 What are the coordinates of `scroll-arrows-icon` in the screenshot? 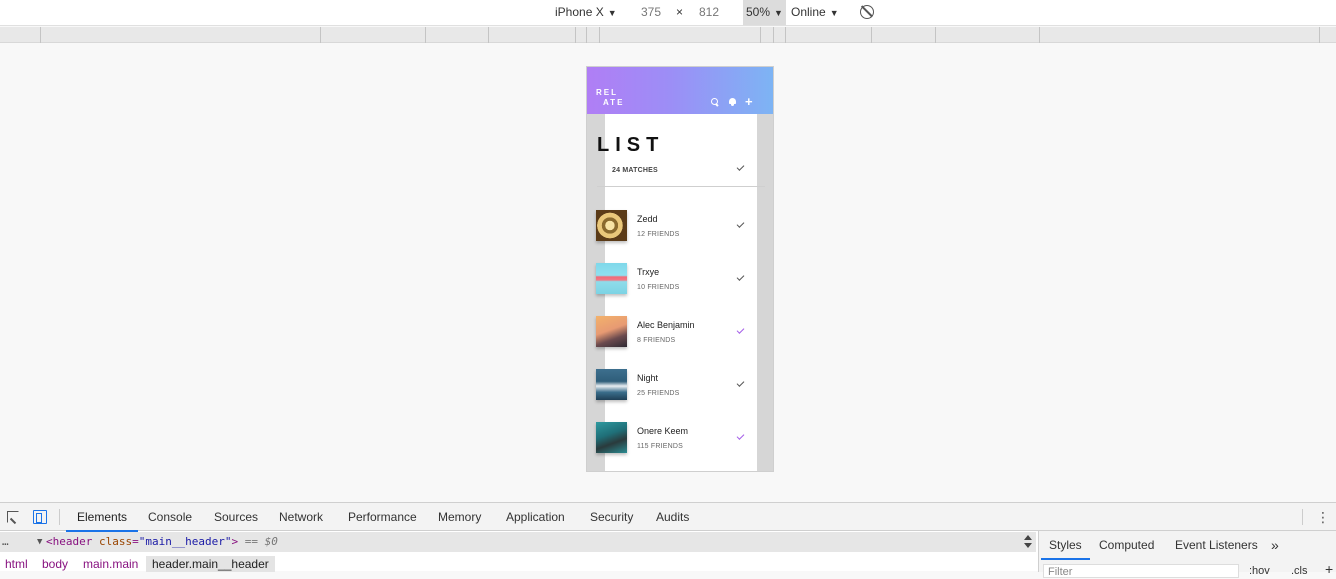 It's located at (1029, 542).